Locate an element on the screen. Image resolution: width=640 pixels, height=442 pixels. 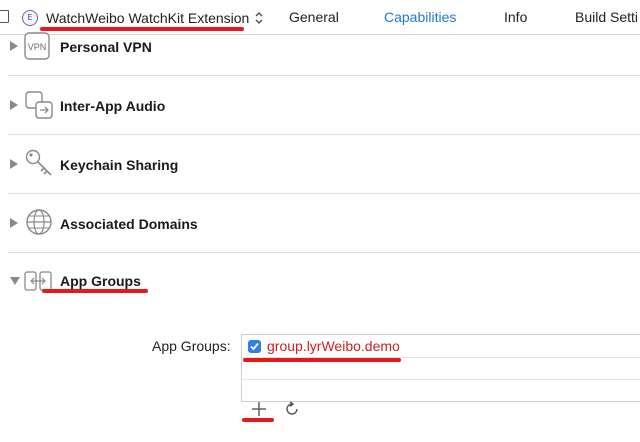
group-checkbox is located at coordinates (254, 346).